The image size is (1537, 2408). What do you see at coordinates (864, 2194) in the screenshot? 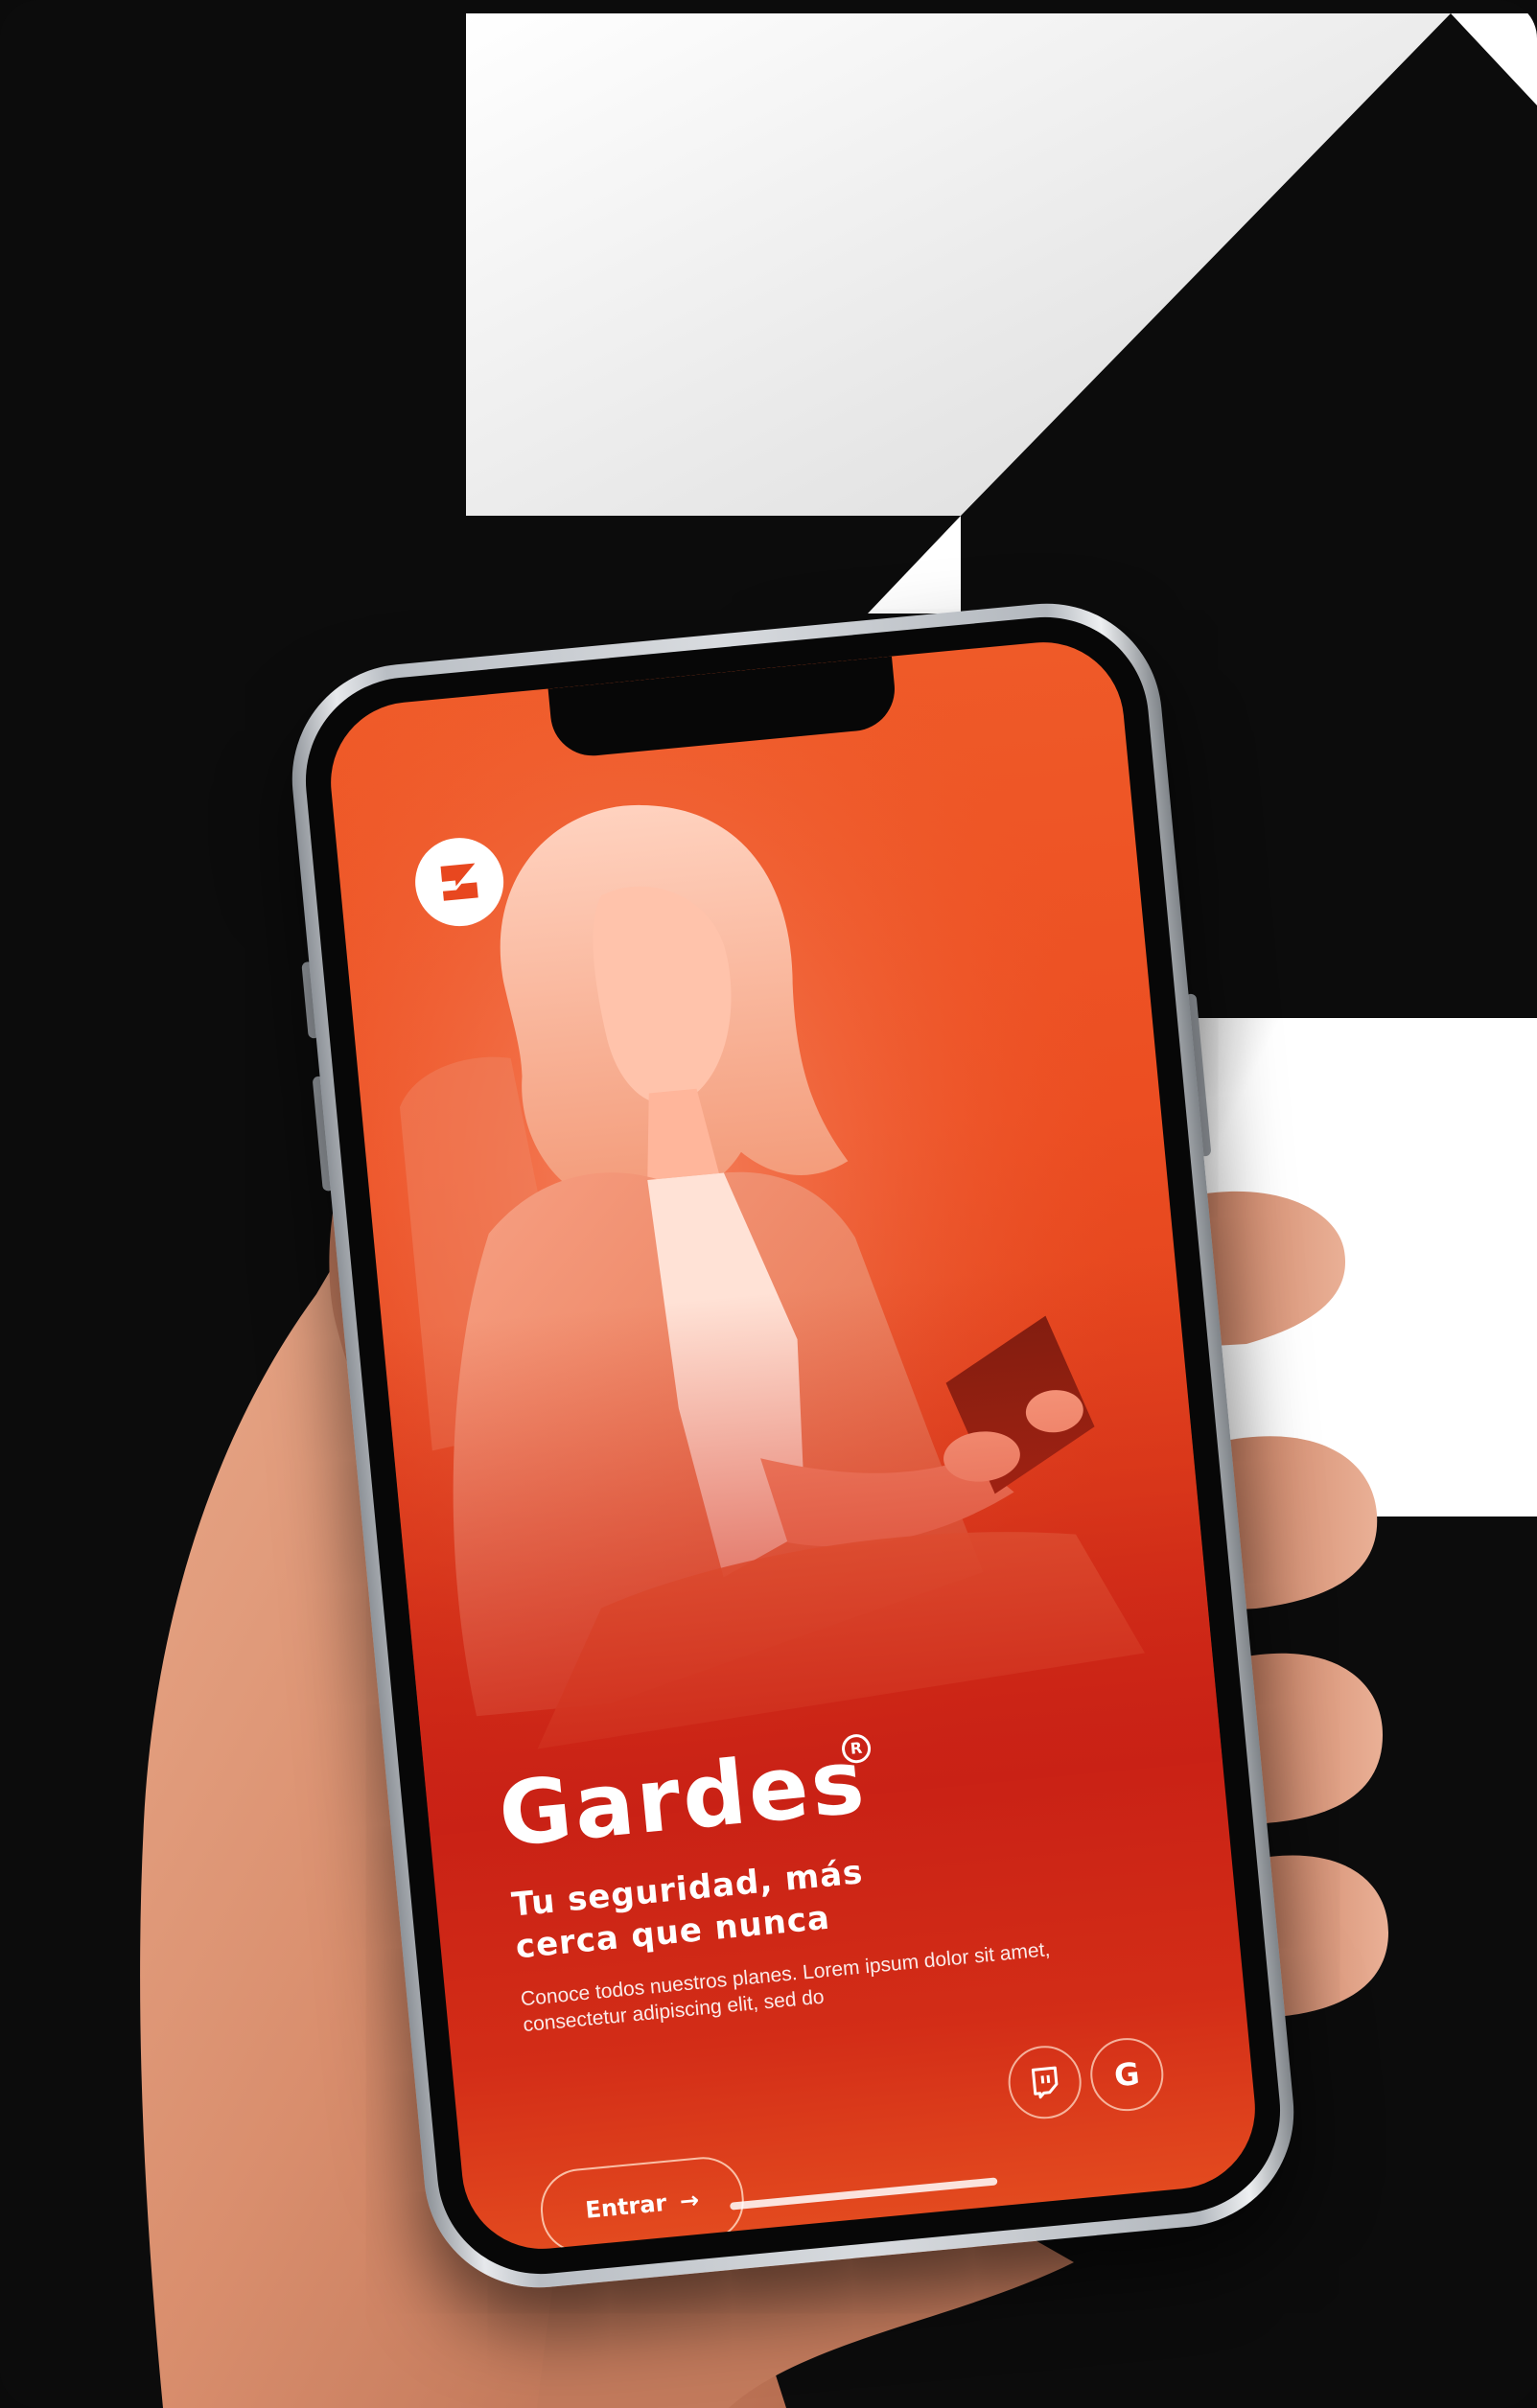
I see `home-indicator` at bounding box center [864, 2194].